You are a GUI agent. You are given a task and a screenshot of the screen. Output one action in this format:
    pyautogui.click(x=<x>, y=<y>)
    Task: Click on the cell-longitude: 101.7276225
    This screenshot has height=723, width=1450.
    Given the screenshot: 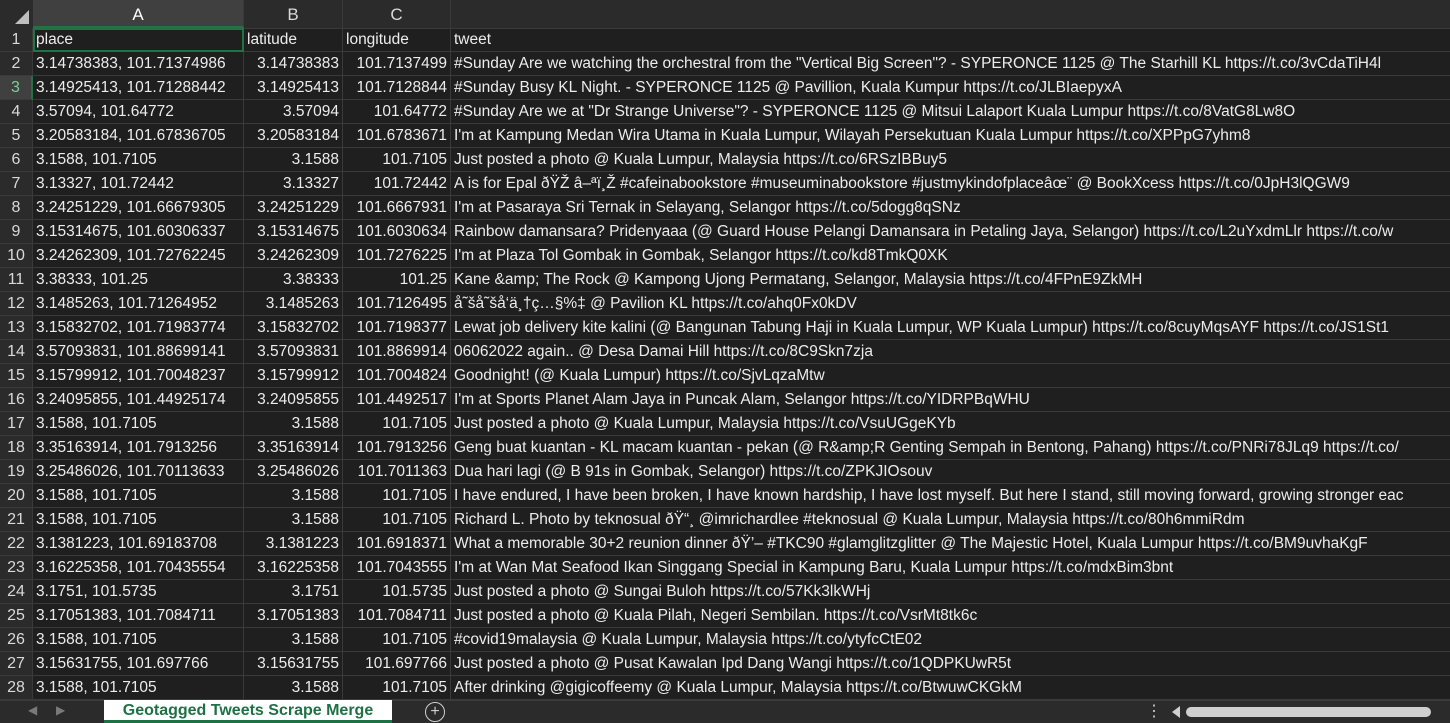 What is the action you would take?
    pyautogui.click(x=397, y=256)
    